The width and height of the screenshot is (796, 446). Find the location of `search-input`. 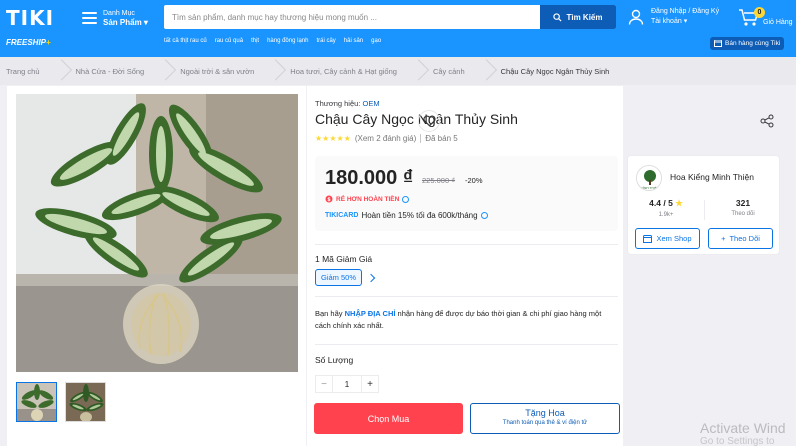

search-input is located at coordinates (352, 17).